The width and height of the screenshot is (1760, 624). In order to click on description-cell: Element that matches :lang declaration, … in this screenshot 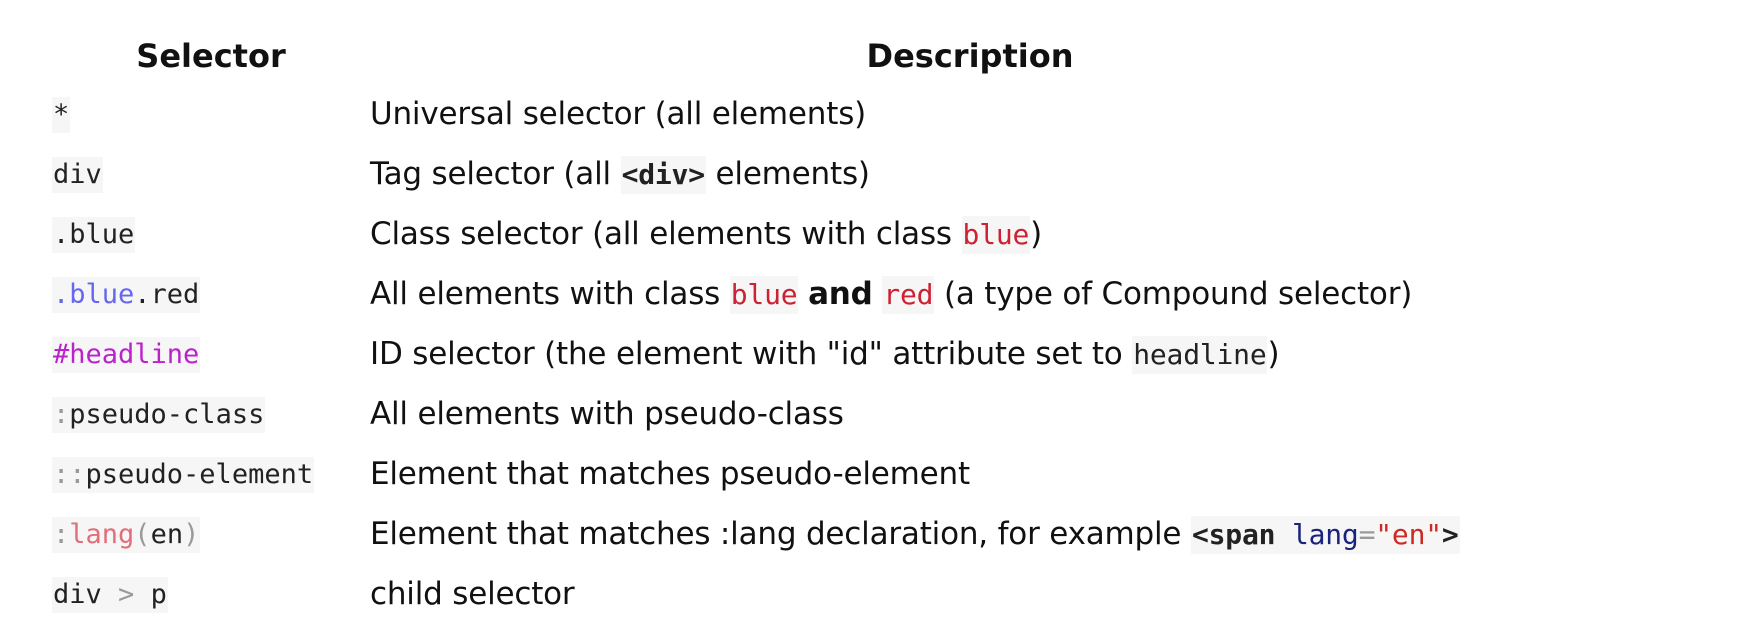, I will do `click(970, 534)`.